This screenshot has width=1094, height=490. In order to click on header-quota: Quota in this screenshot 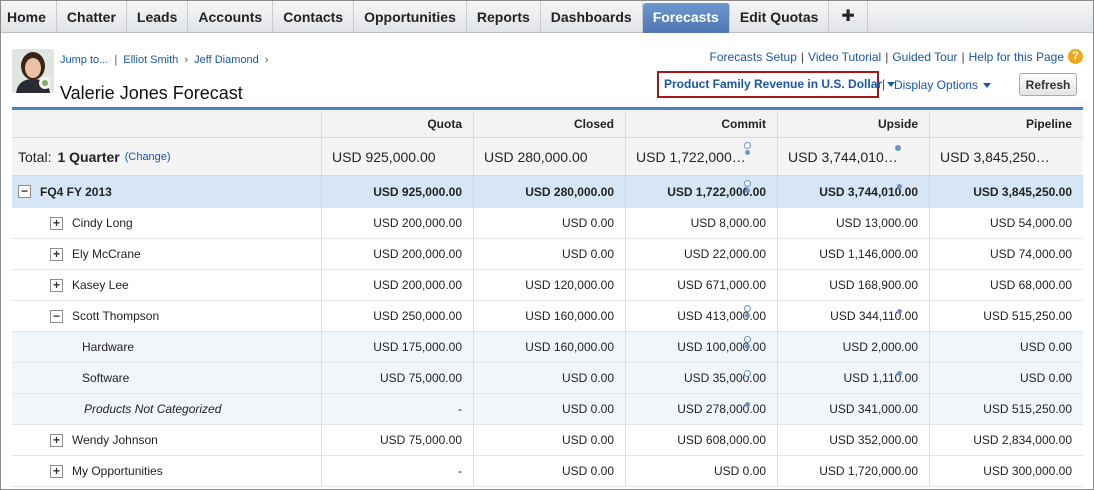, I will do `click(398, 123)`.